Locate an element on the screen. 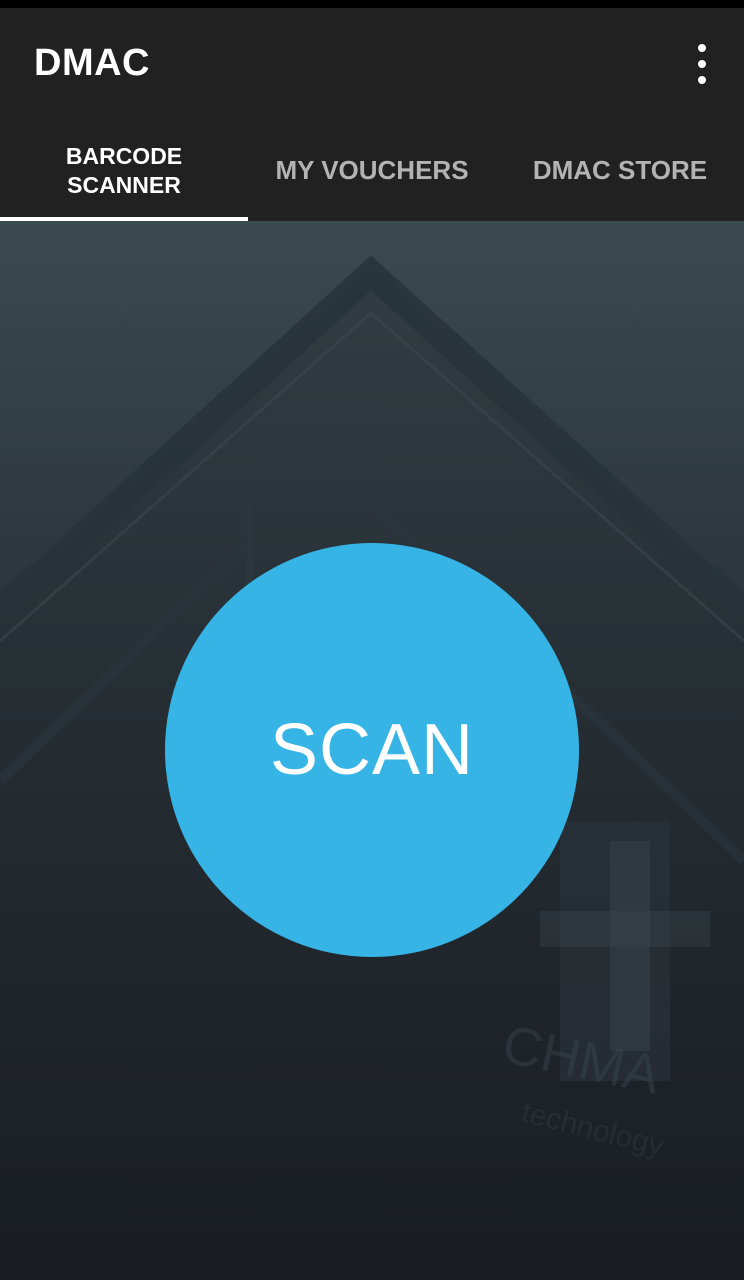 This screenshot has width=744, height=1280. tab-my-vouchers: MY VOUCHERS is located at coordinates (372, 170).